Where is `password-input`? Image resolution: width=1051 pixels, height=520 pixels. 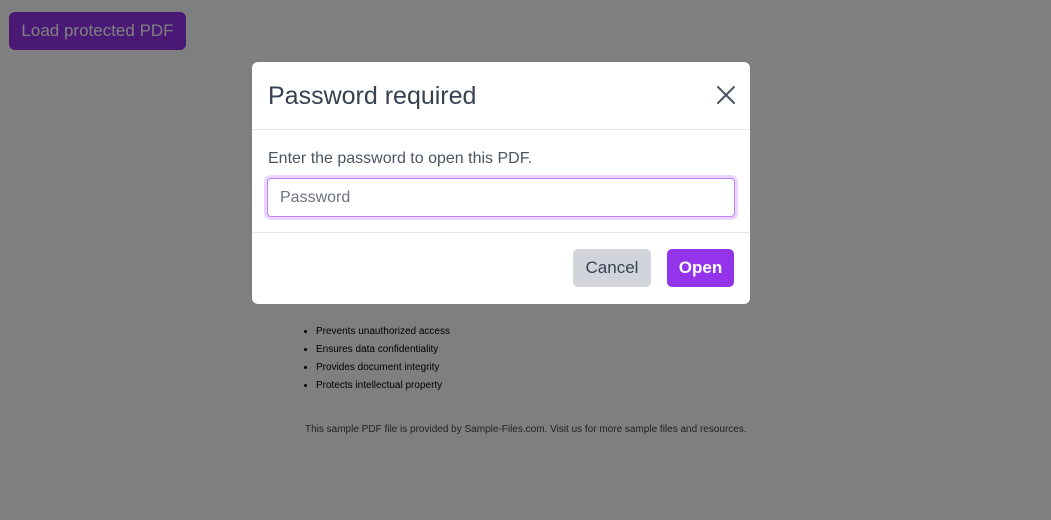
password-input is located at coordinates (501, 197).